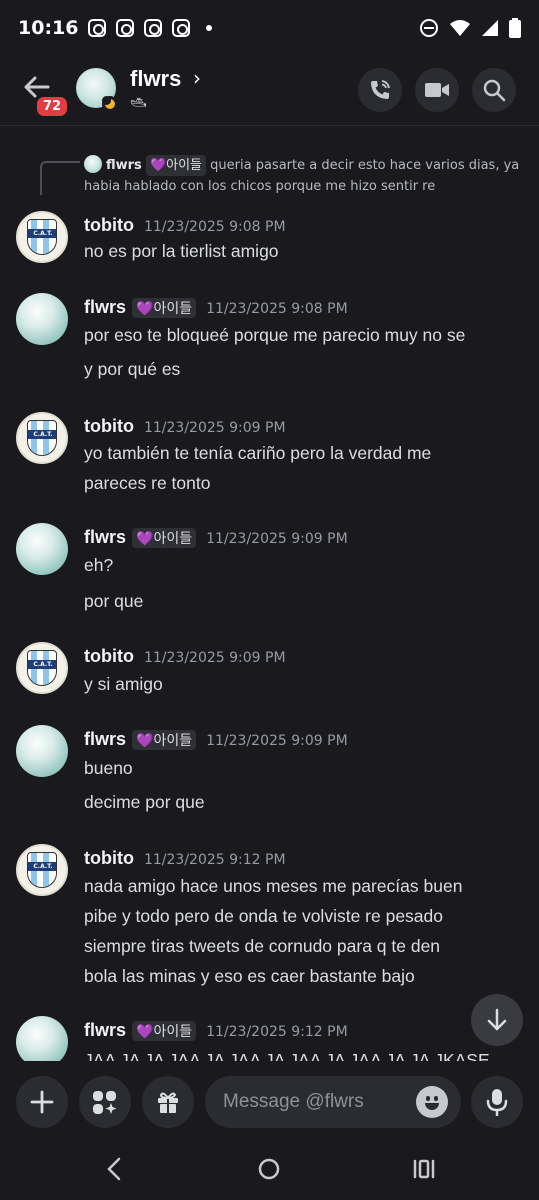  I want to click on system-nav-bar, so click(269, 1170).